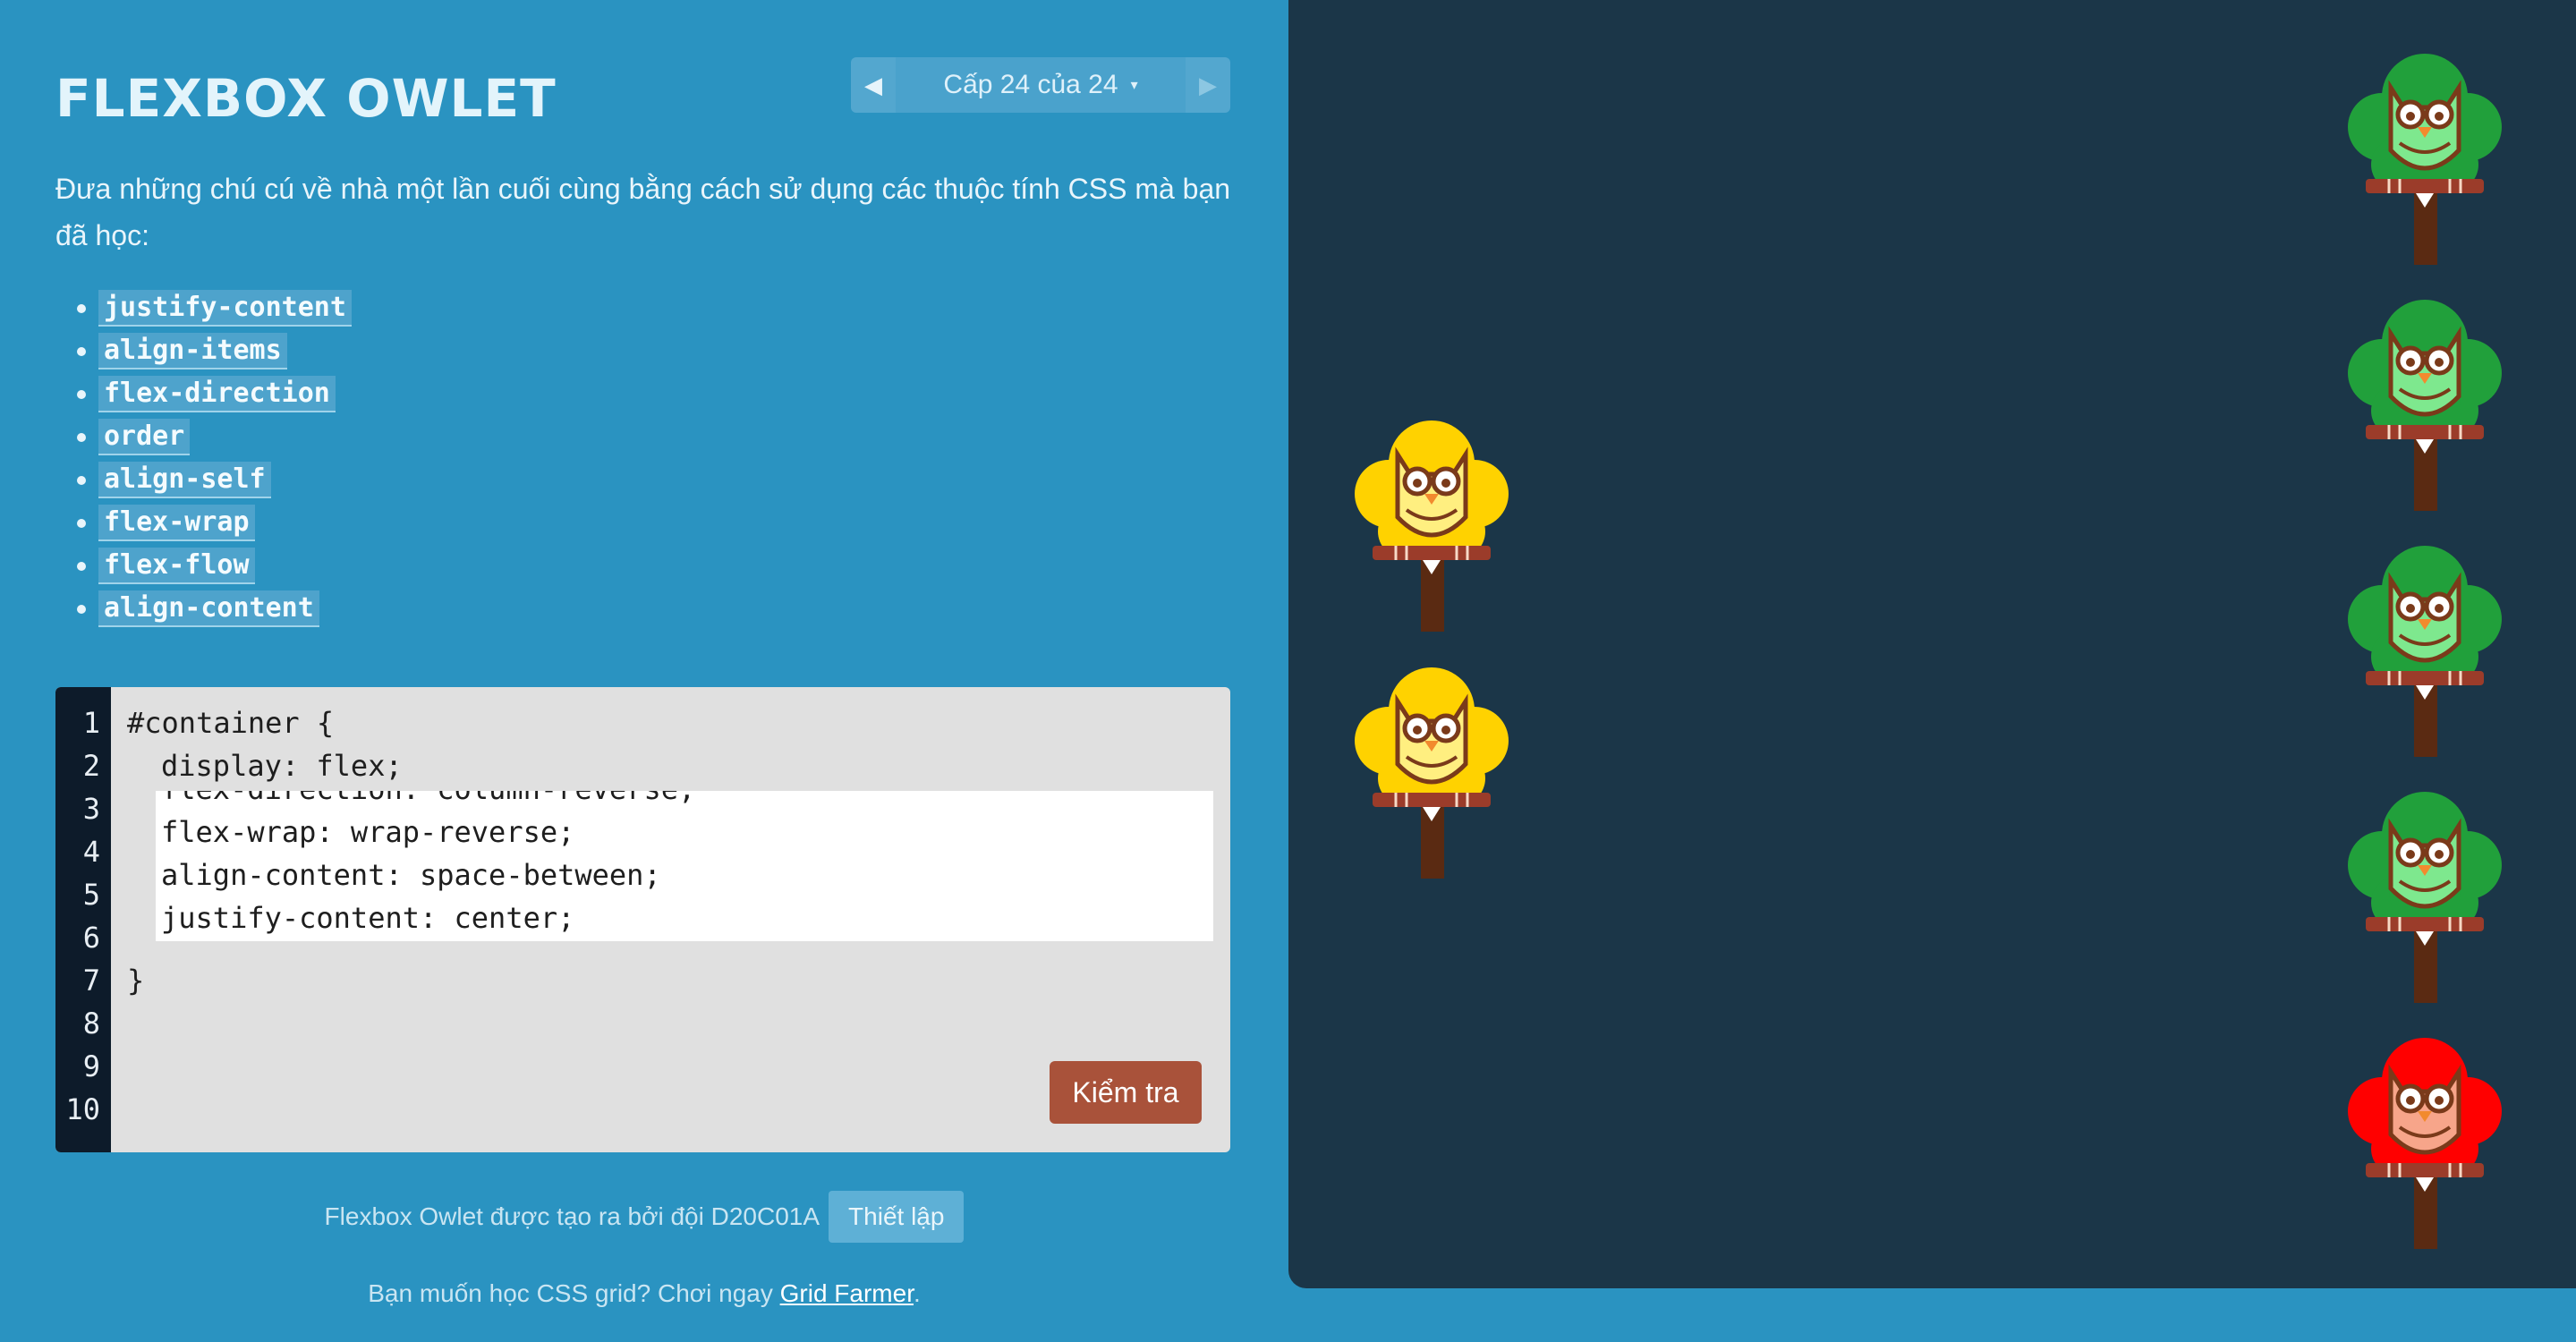 This screenshot has height=1342, width=2576. Describe the element at coordinates (847, 1293) in the screenshot. I see `grid-farmer-link: Grid Farmer` at that location.